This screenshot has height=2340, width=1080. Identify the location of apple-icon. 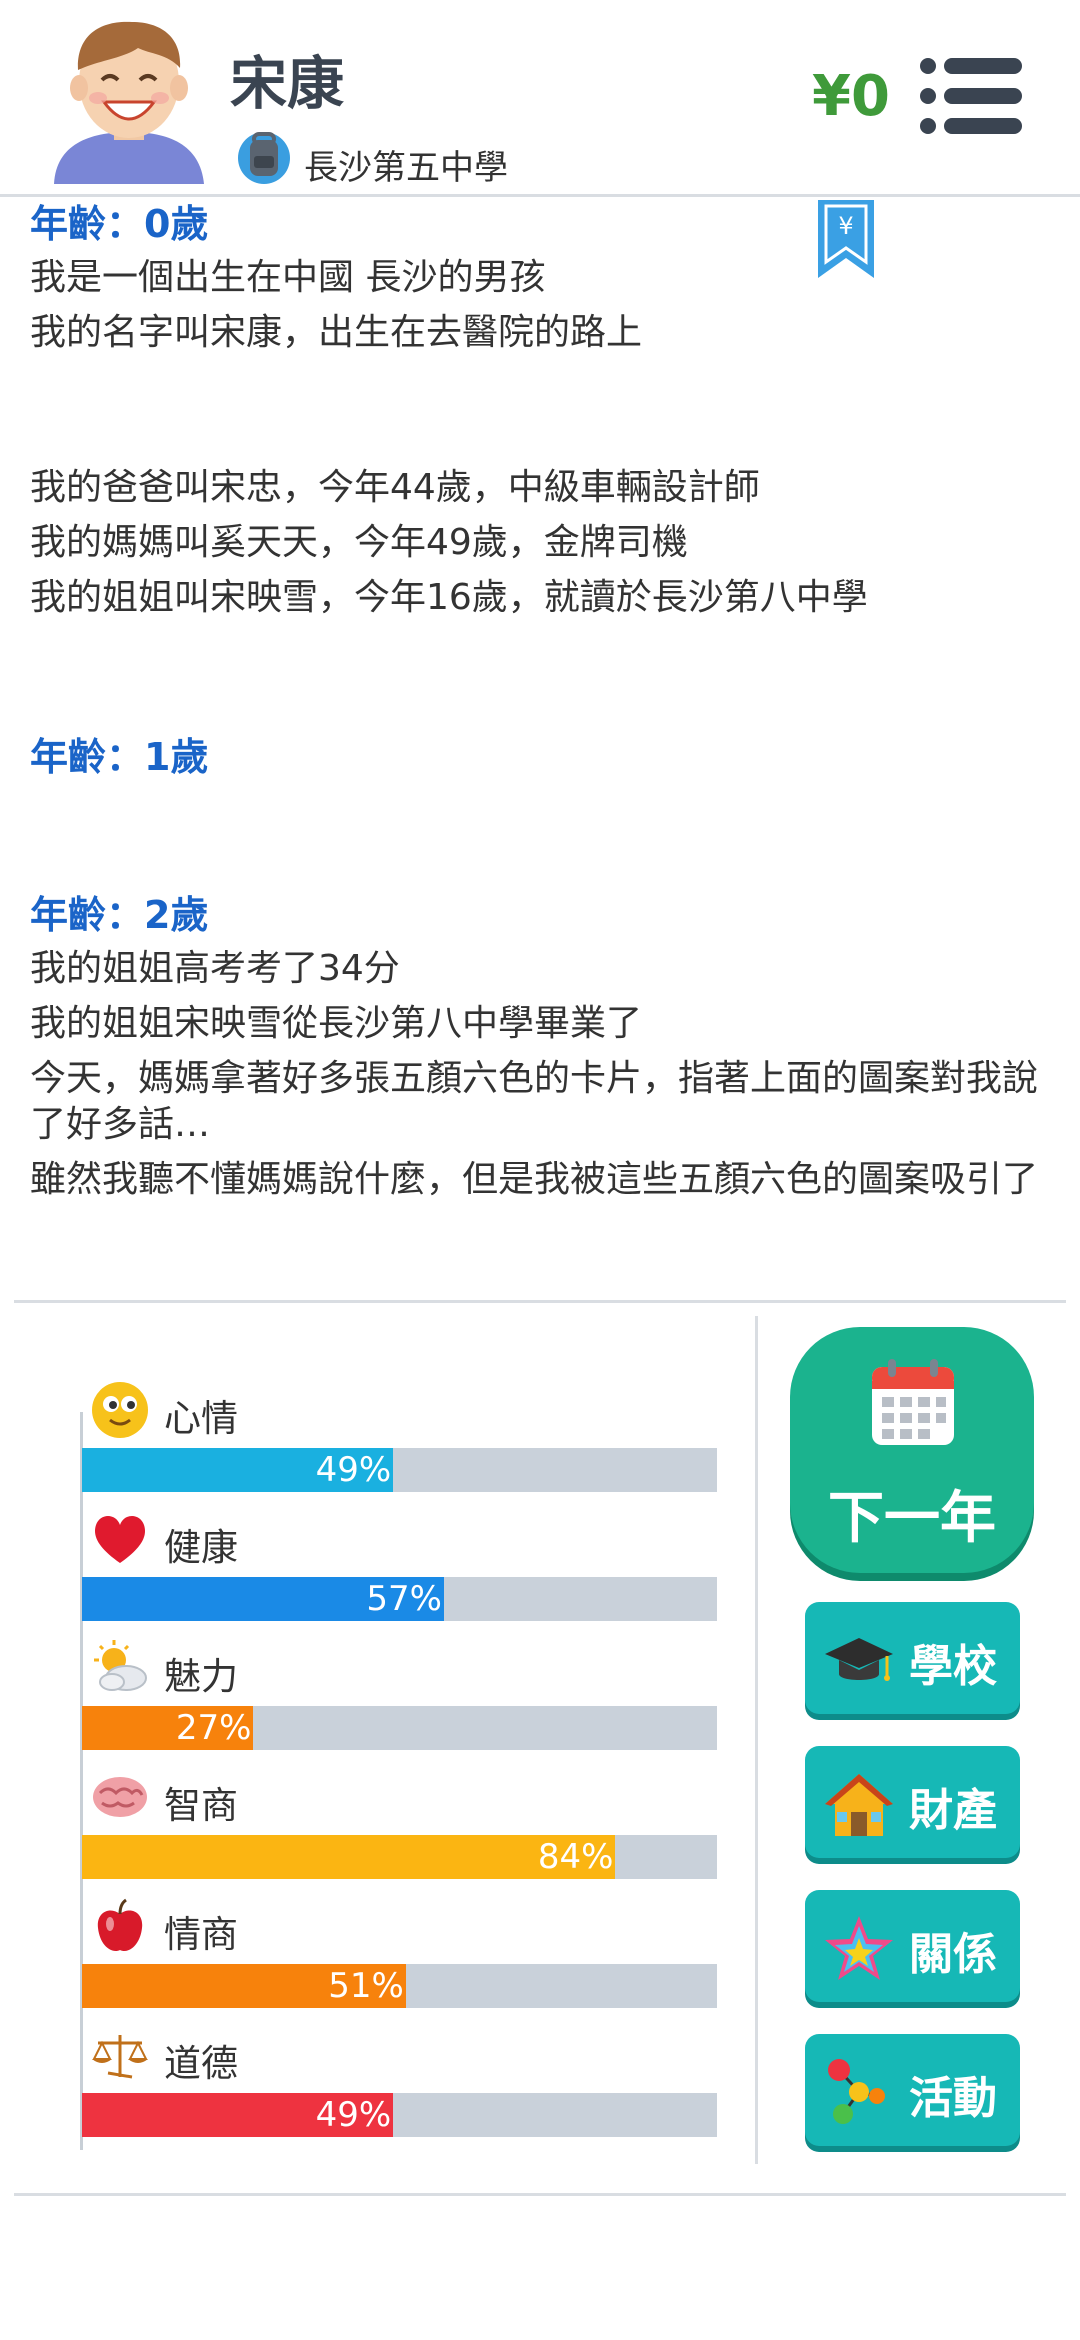
(120, 1925).